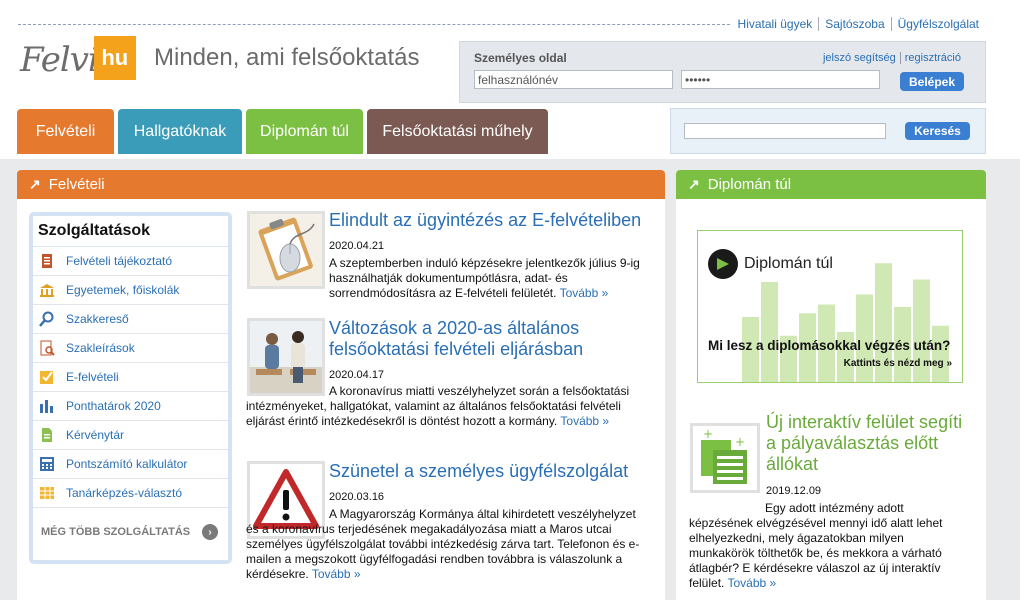  What do you see at coordinates (357, 246) in the screenshot?
I see `news-date: 2020.04.21` at bounding box center [357, 246].